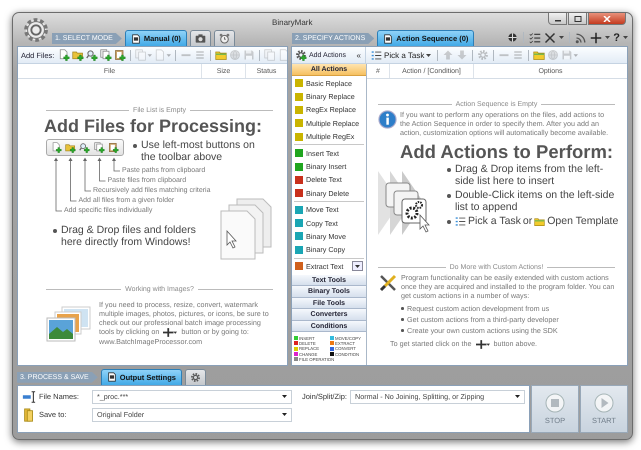  I want to click on close-button, so click(607, 19).